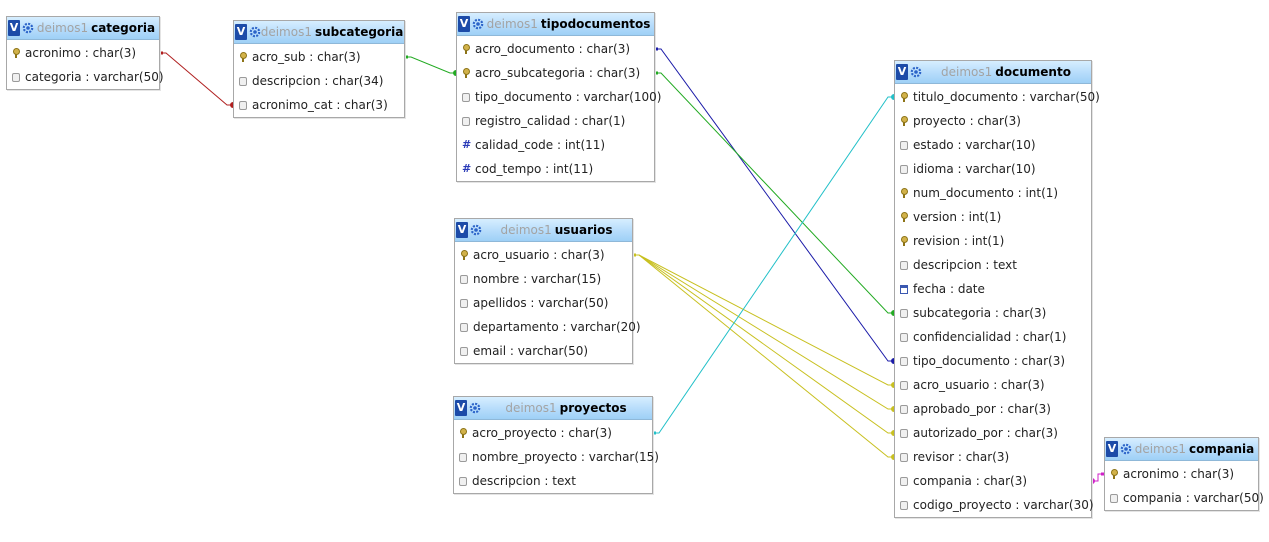  What do you see at coordinates (555, 145) in the screenshot?
I see `field-row: calidad_code : int(11)` at bounding box center [555, 145].